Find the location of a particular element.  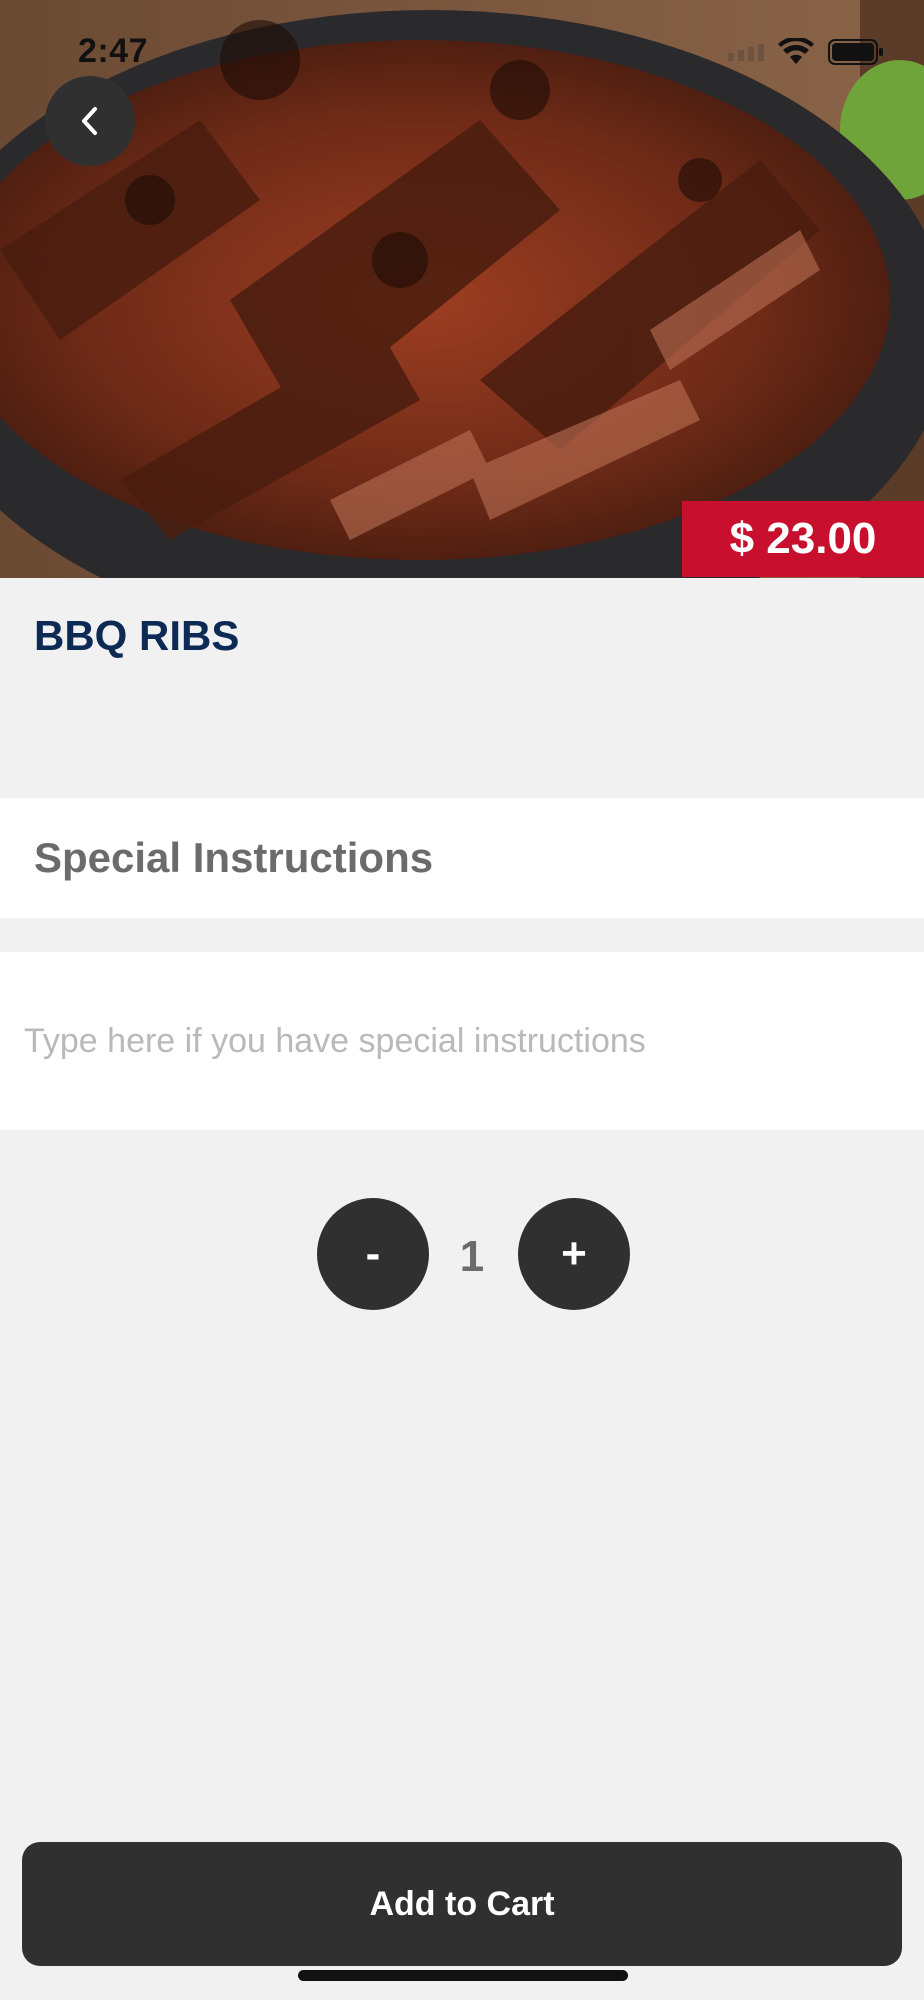

price-badge: $ 23.00 is located at coordinates (803, 539).